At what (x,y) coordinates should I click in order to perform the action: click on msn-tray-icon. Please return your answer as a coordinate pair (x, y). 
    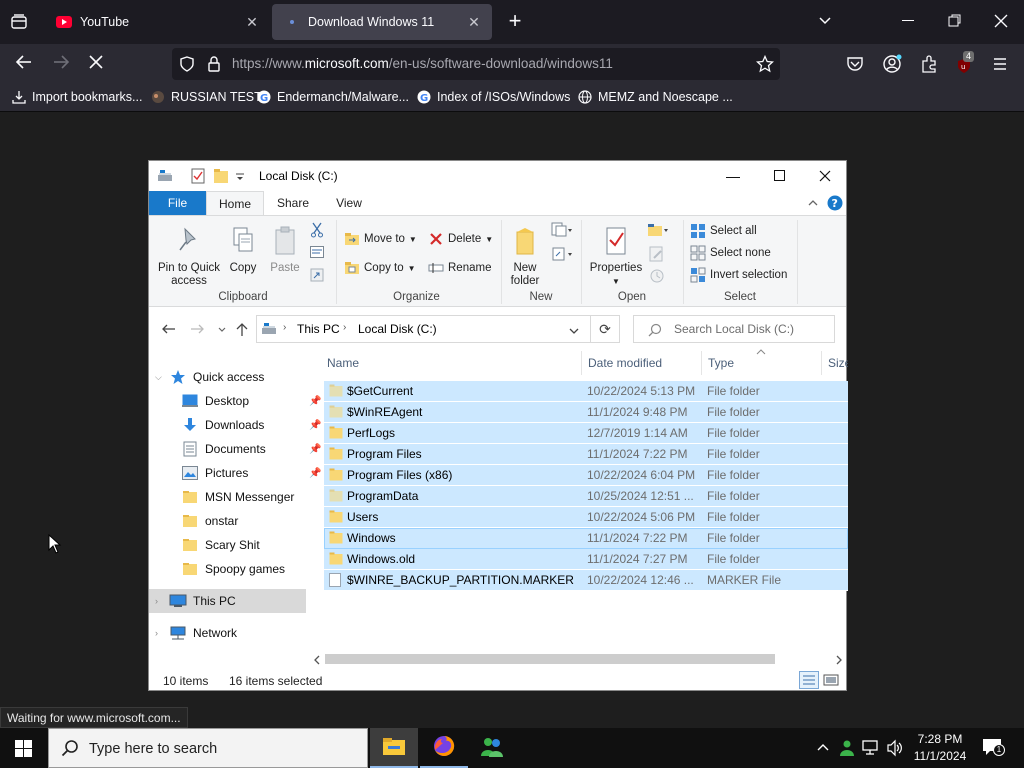
    Looking at the image, I should click on (847, 749).